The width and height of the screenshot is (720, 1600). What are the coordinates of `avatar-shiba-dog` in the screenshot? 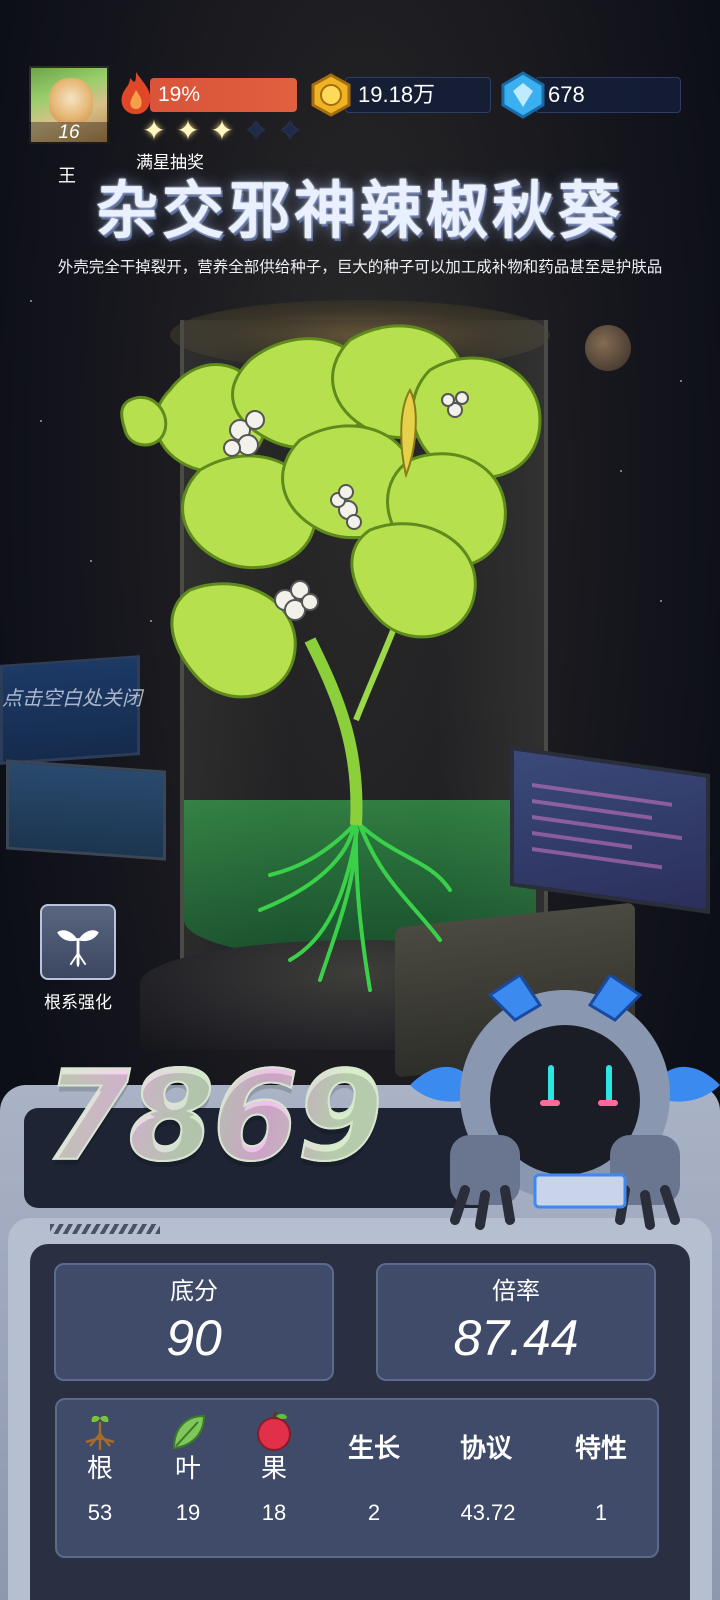 It's located at (71, 101).